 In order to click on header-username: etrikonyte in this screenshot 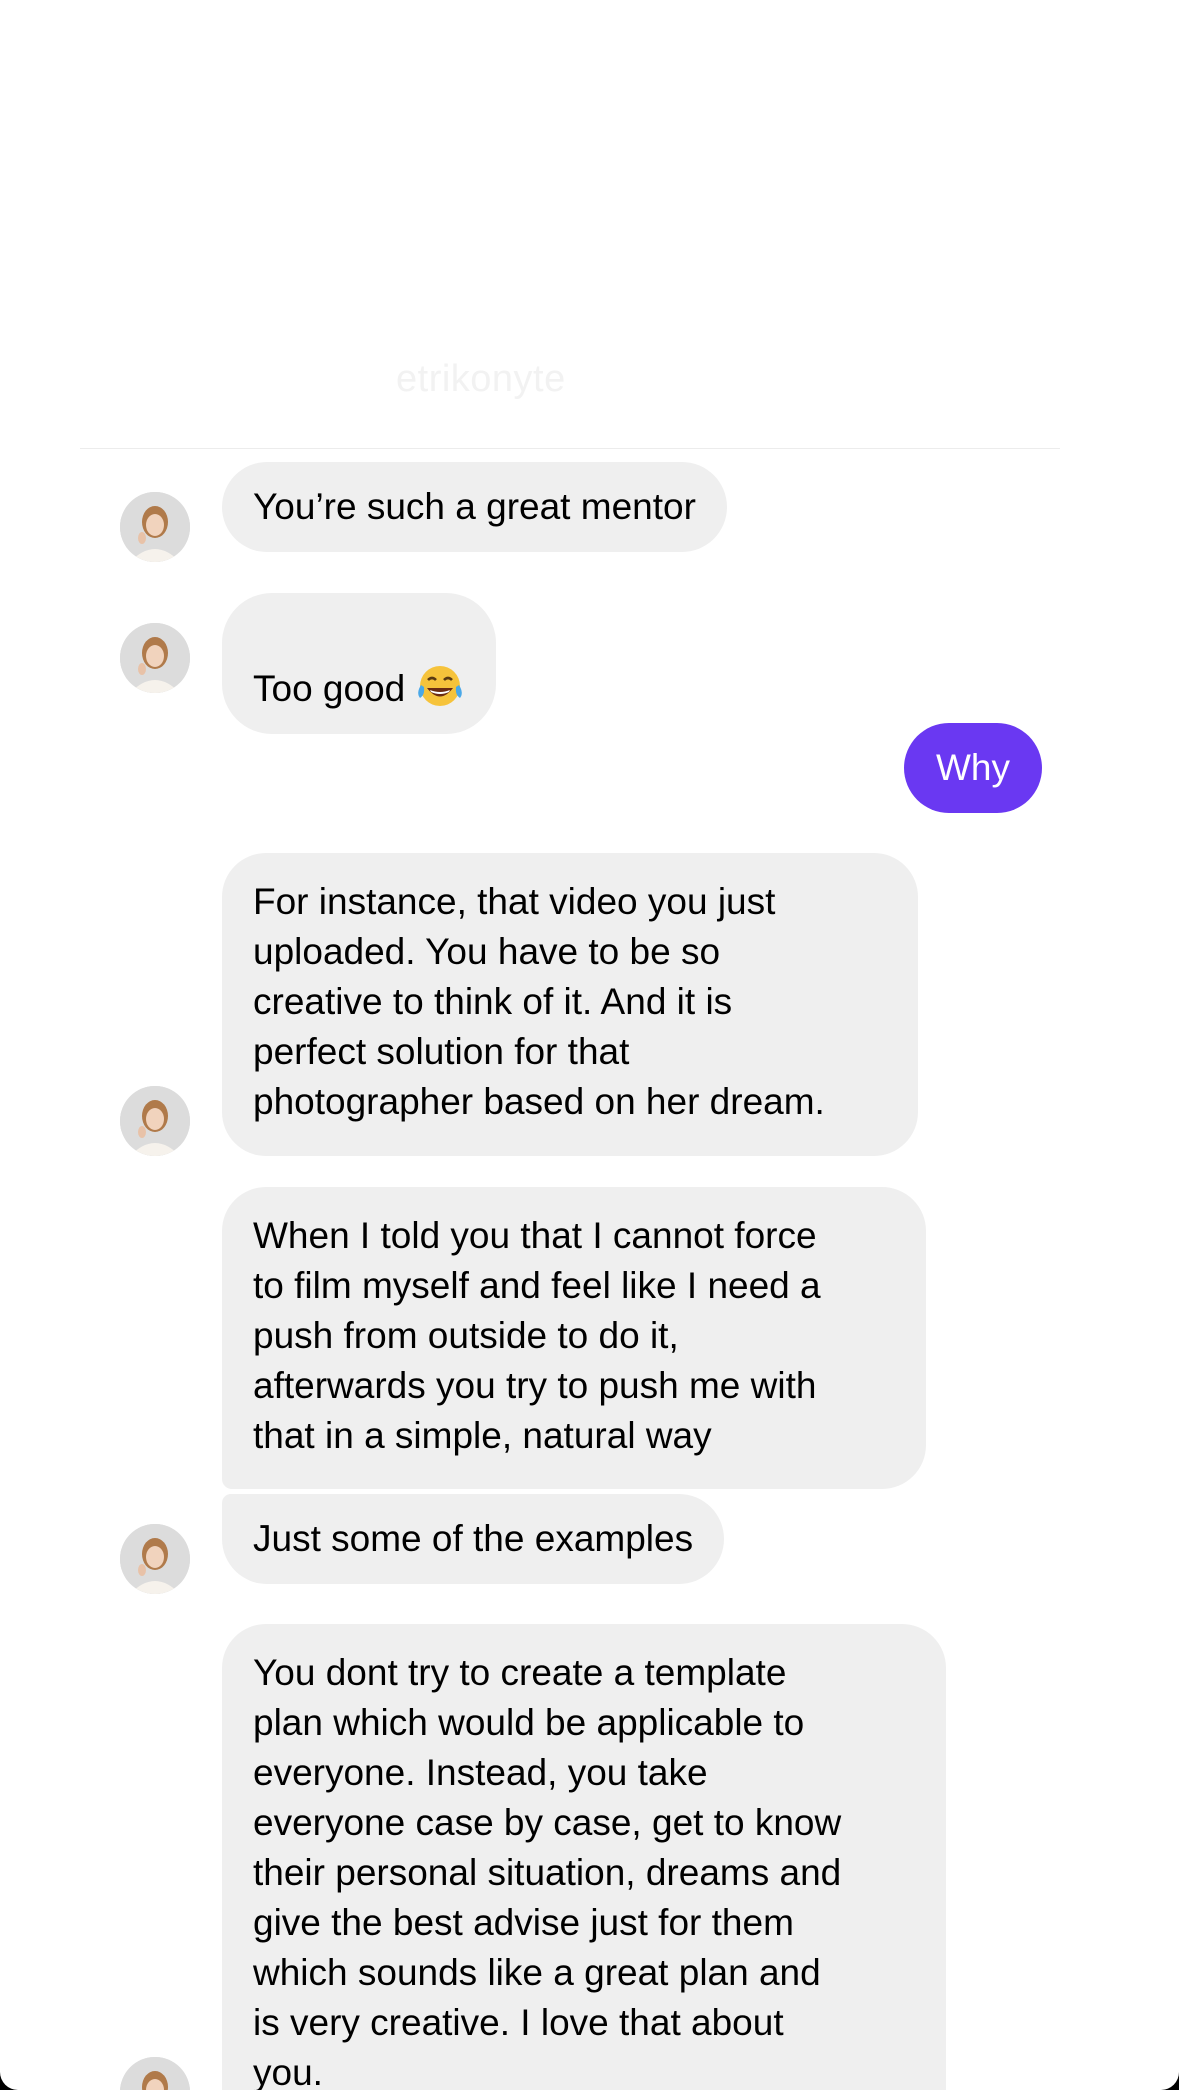, I will do `click(481, 379)`.